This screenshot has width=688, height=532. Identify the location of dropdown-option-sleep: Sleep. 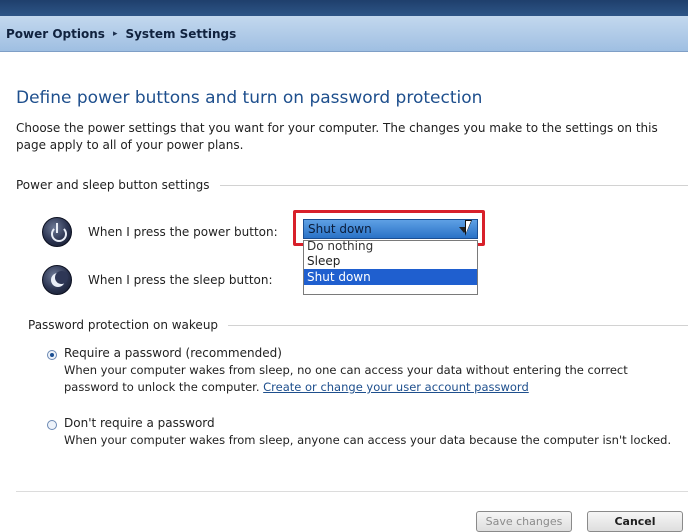
(390, 261).